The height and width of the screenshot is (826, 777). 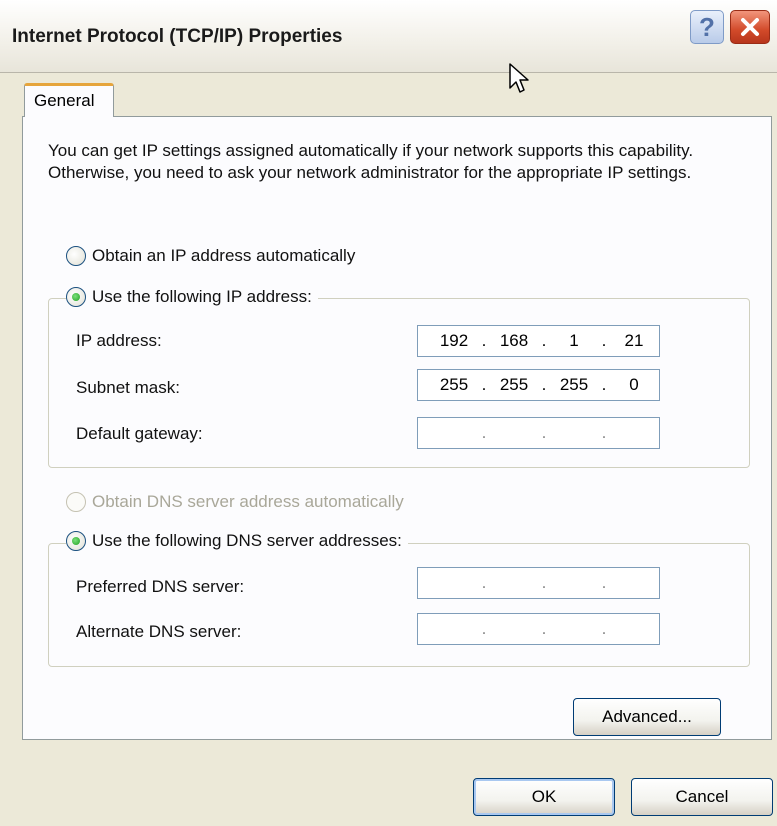 I want to click on ip-address-label: IP address:, so click(x=119, y=340).